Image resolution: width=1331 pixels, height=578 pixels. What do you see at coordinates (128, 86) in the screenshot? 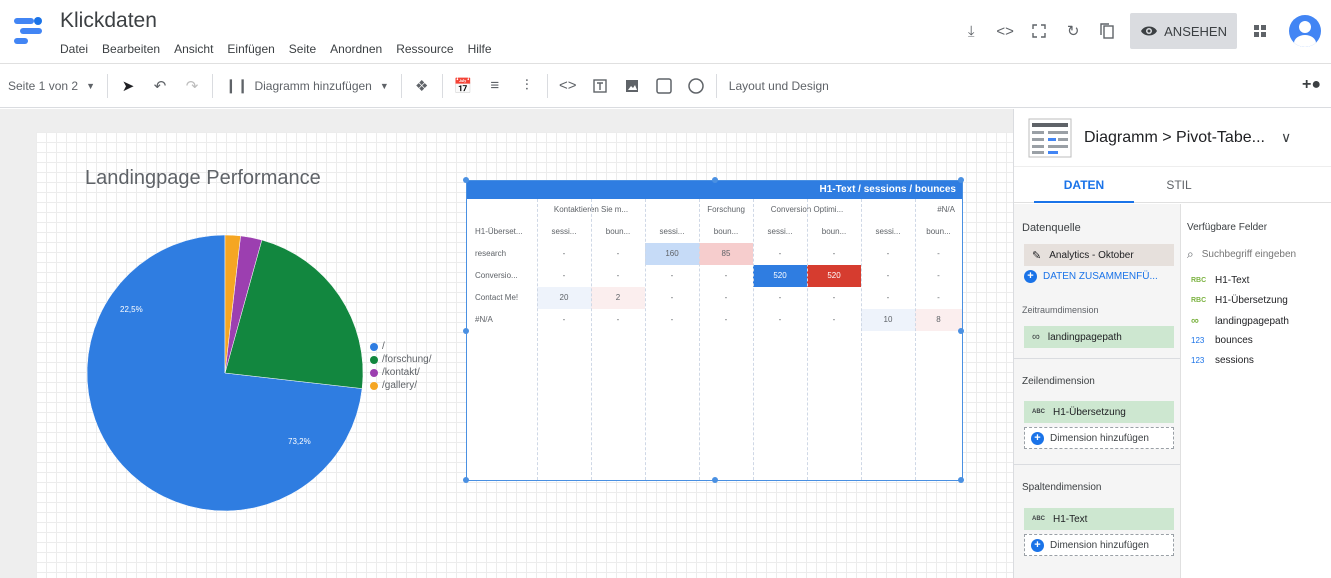
I see `select-pointer-icon: ➤` at bounding box center [128, 86].